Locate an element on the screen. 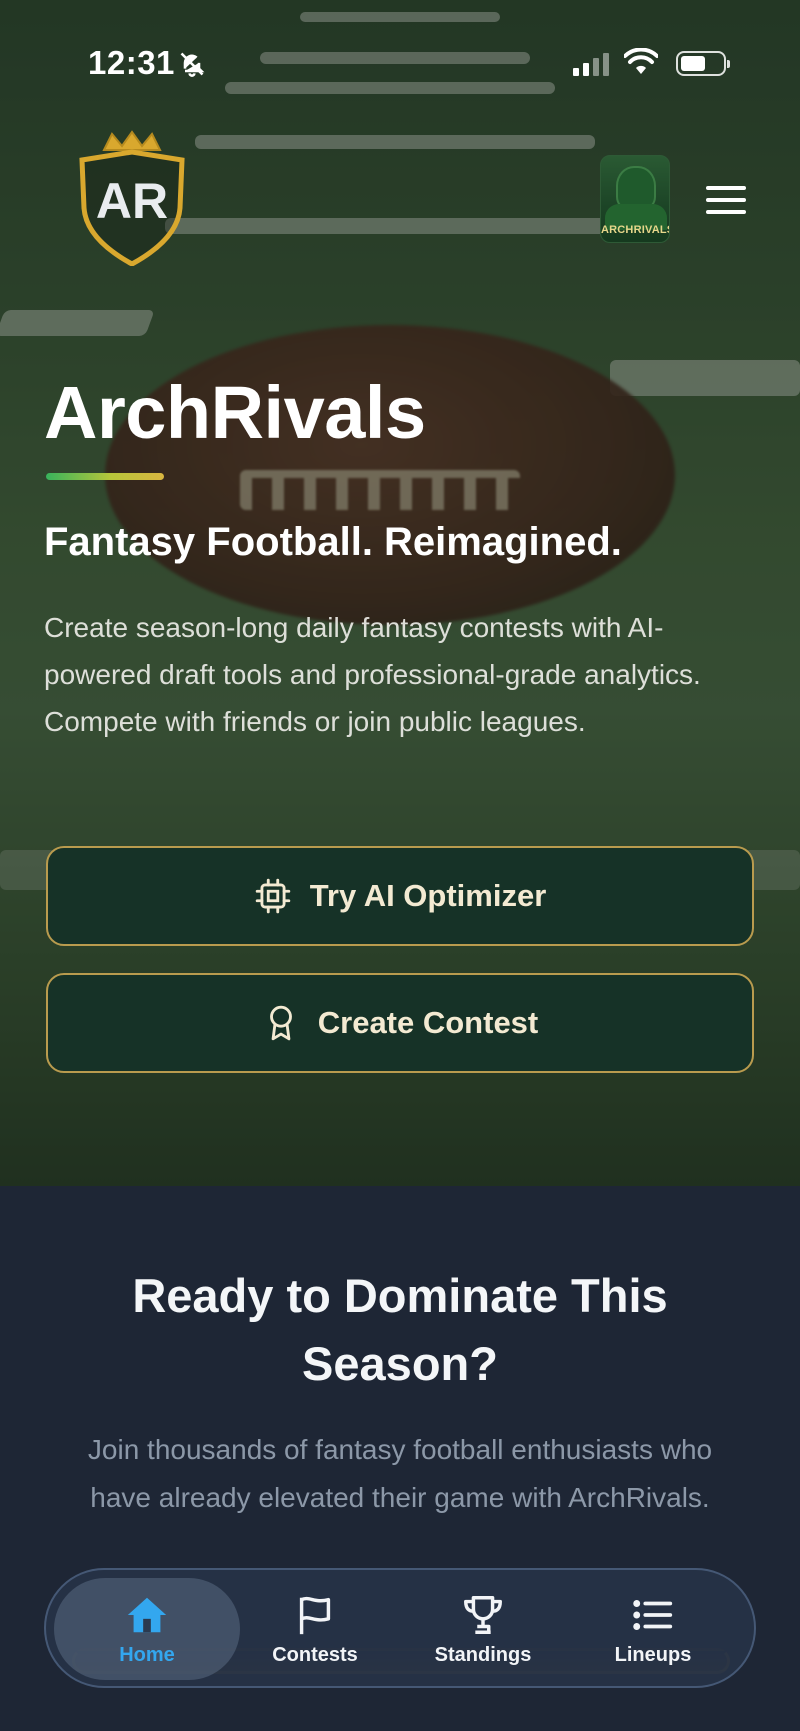 Image resolution: width=800 pixels, height=1731 pixels. tab-standings: Standings is located at coordinates (483, 1629).